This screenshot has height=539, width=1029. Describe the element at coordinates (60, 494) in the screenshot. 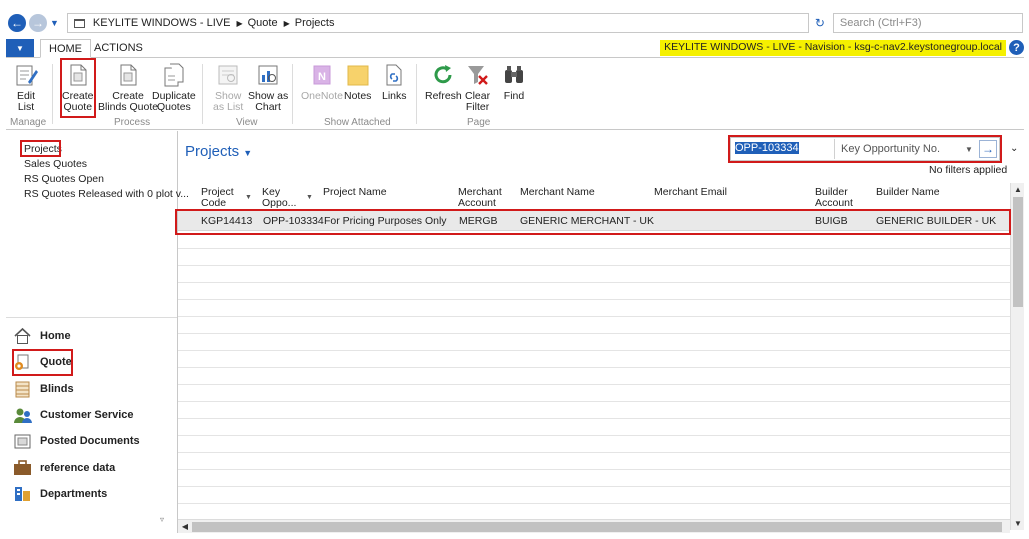

I see `area-departments: Departments` at that location.